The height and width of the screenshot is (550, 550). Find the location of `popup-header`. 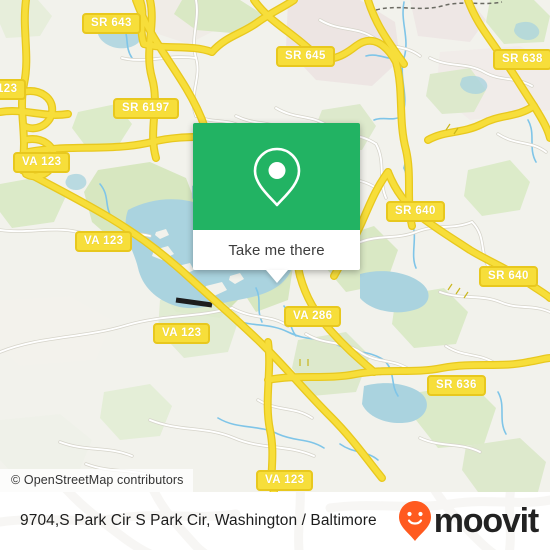

popup-header is located at coordinates (276, 176).